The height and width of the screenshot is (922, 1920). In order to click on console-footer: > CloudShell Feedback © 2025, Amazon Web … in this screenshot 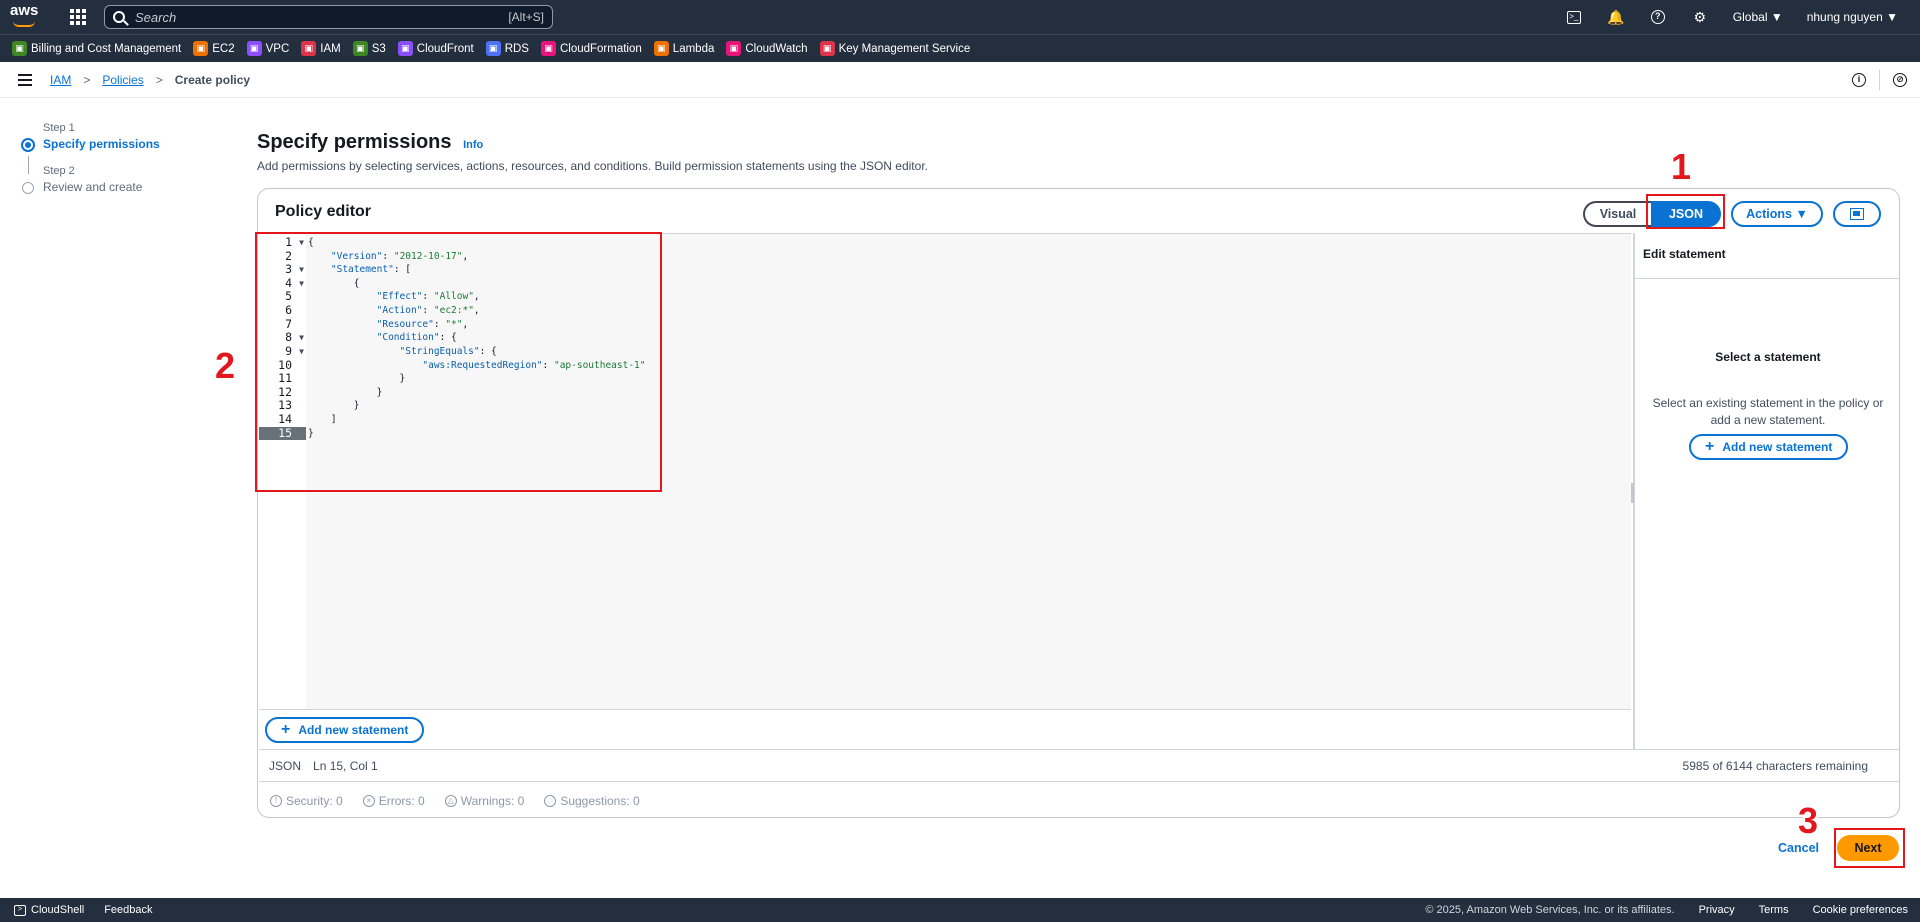, I will do `click(960, 910)`.